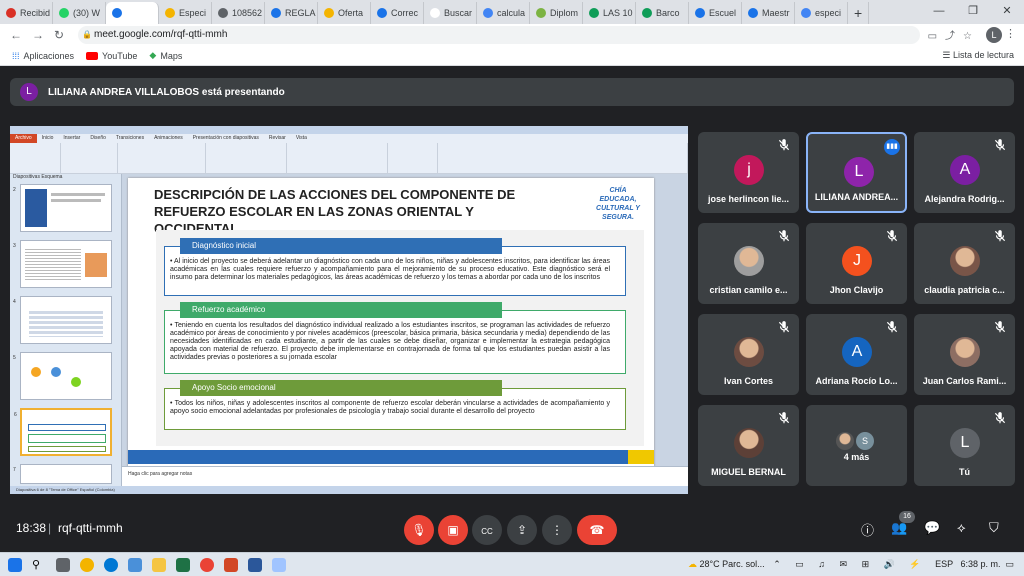  Describe the element at coordinates (944, 564) in the screenshot. I see `language-indicator: ESP` at that location.